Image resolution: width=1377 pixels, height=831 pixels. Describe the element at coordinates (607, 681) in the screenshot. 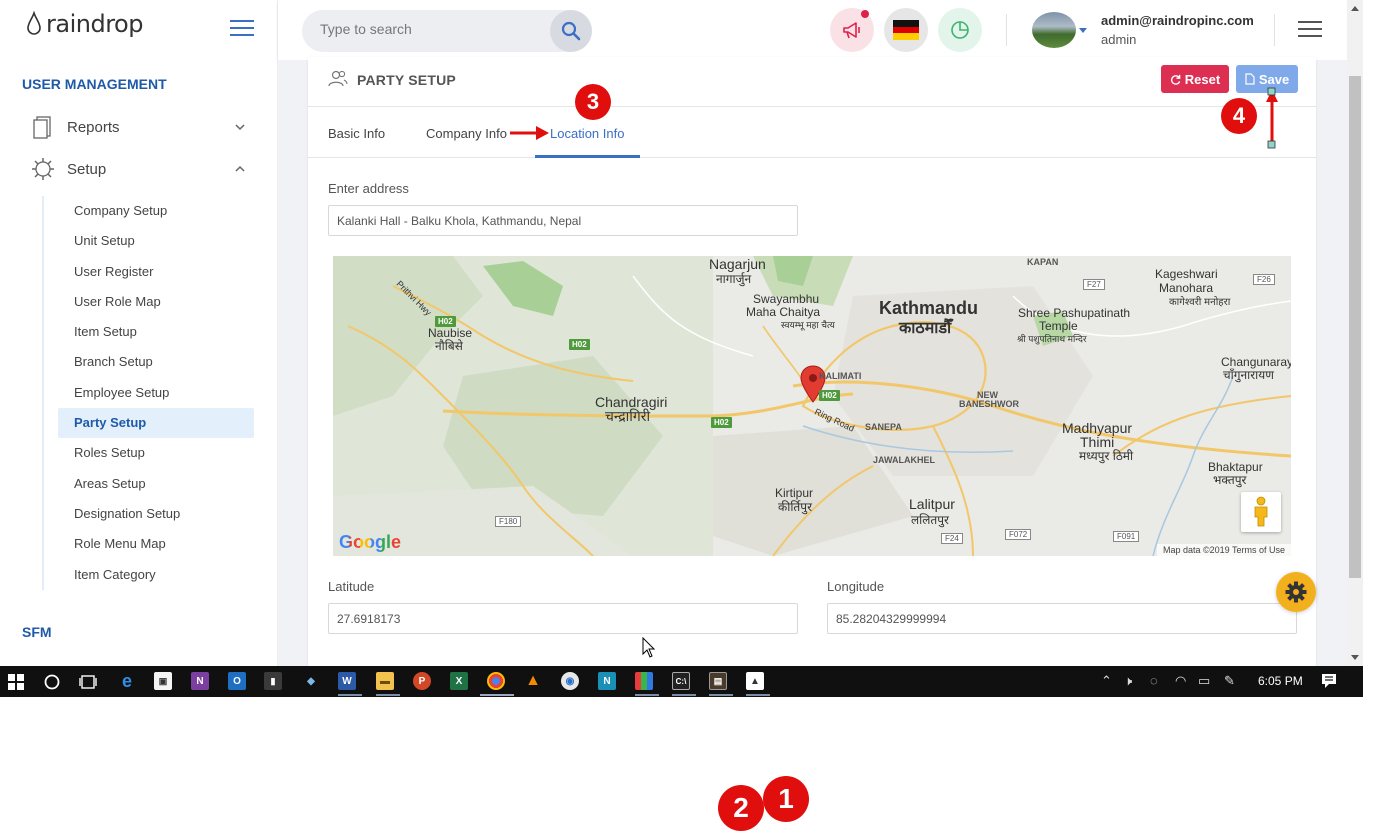

I see `notepad-plus-icon: N` at that location.